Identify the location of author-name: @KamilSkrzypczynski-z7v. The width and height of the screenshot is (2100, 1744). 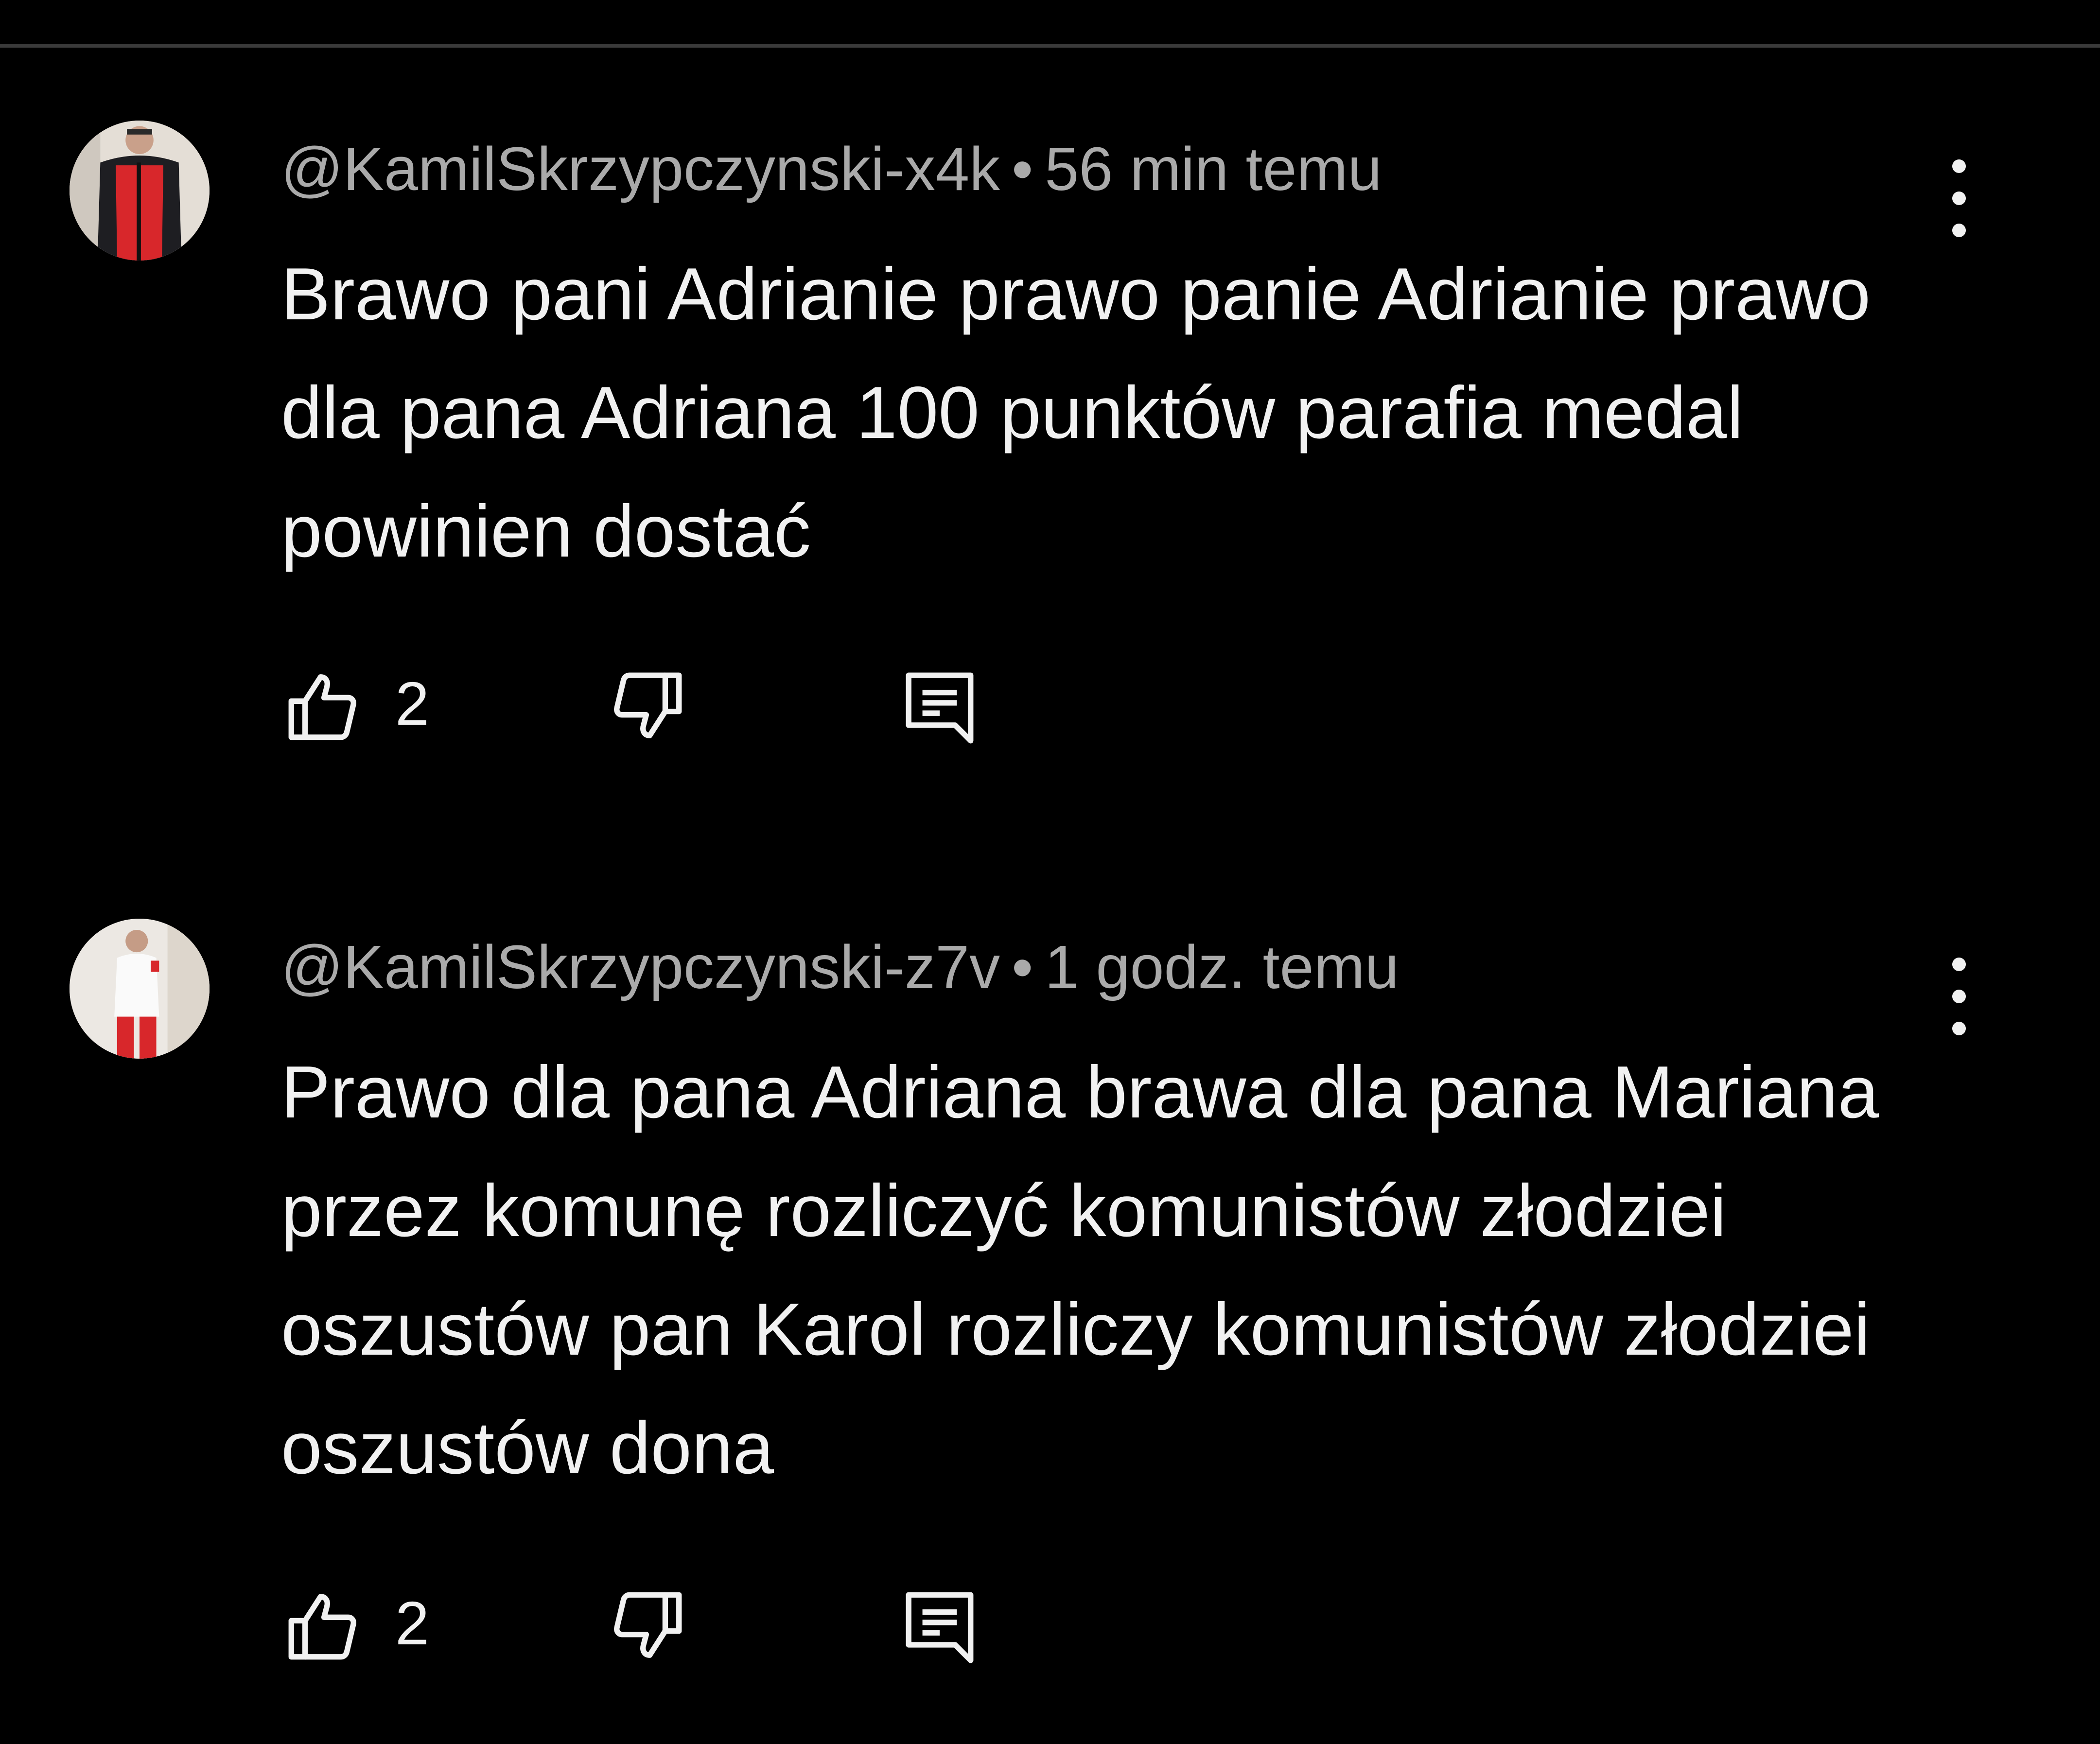
(640, 967).